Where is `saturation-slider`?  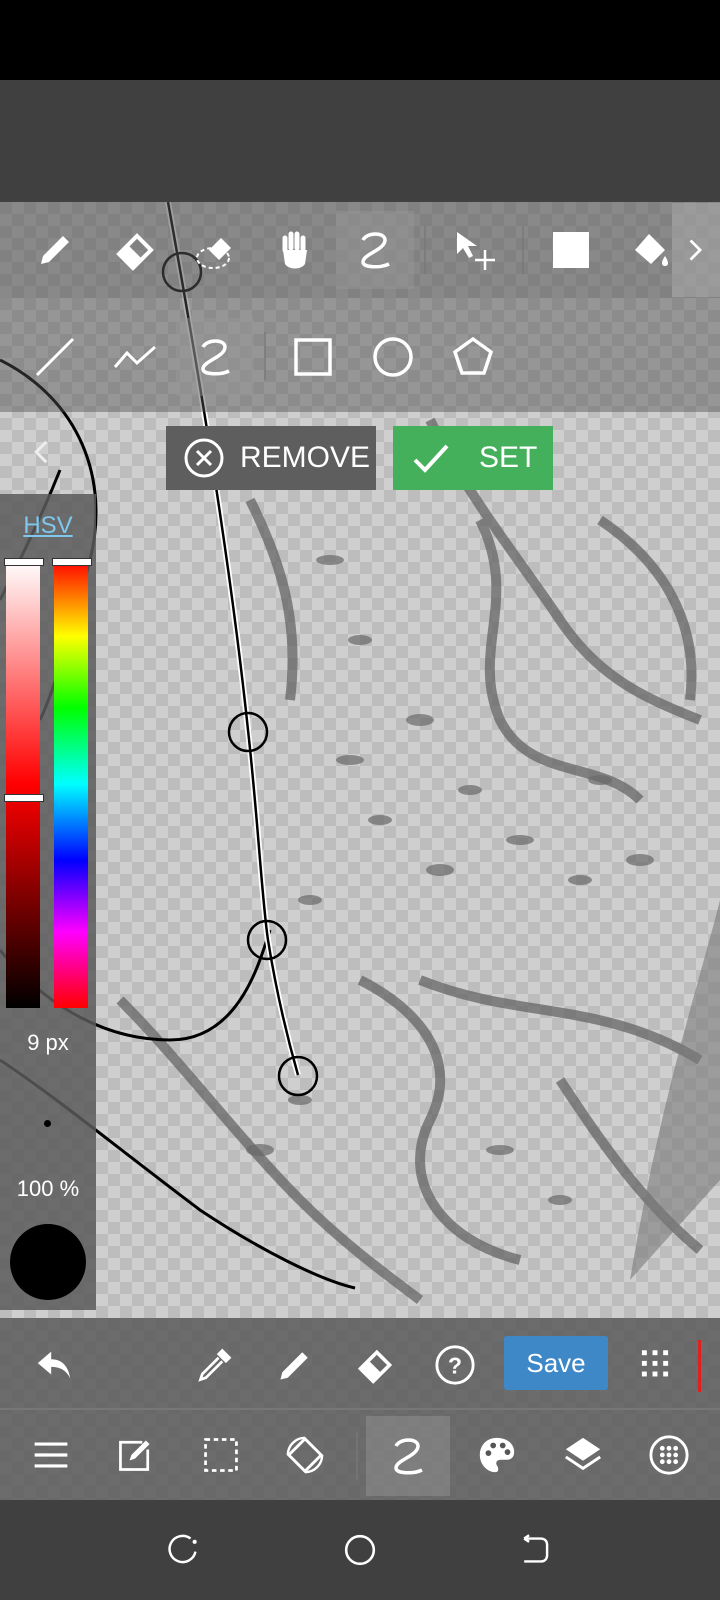 saturation-slider is located at coordinates (23, 672).